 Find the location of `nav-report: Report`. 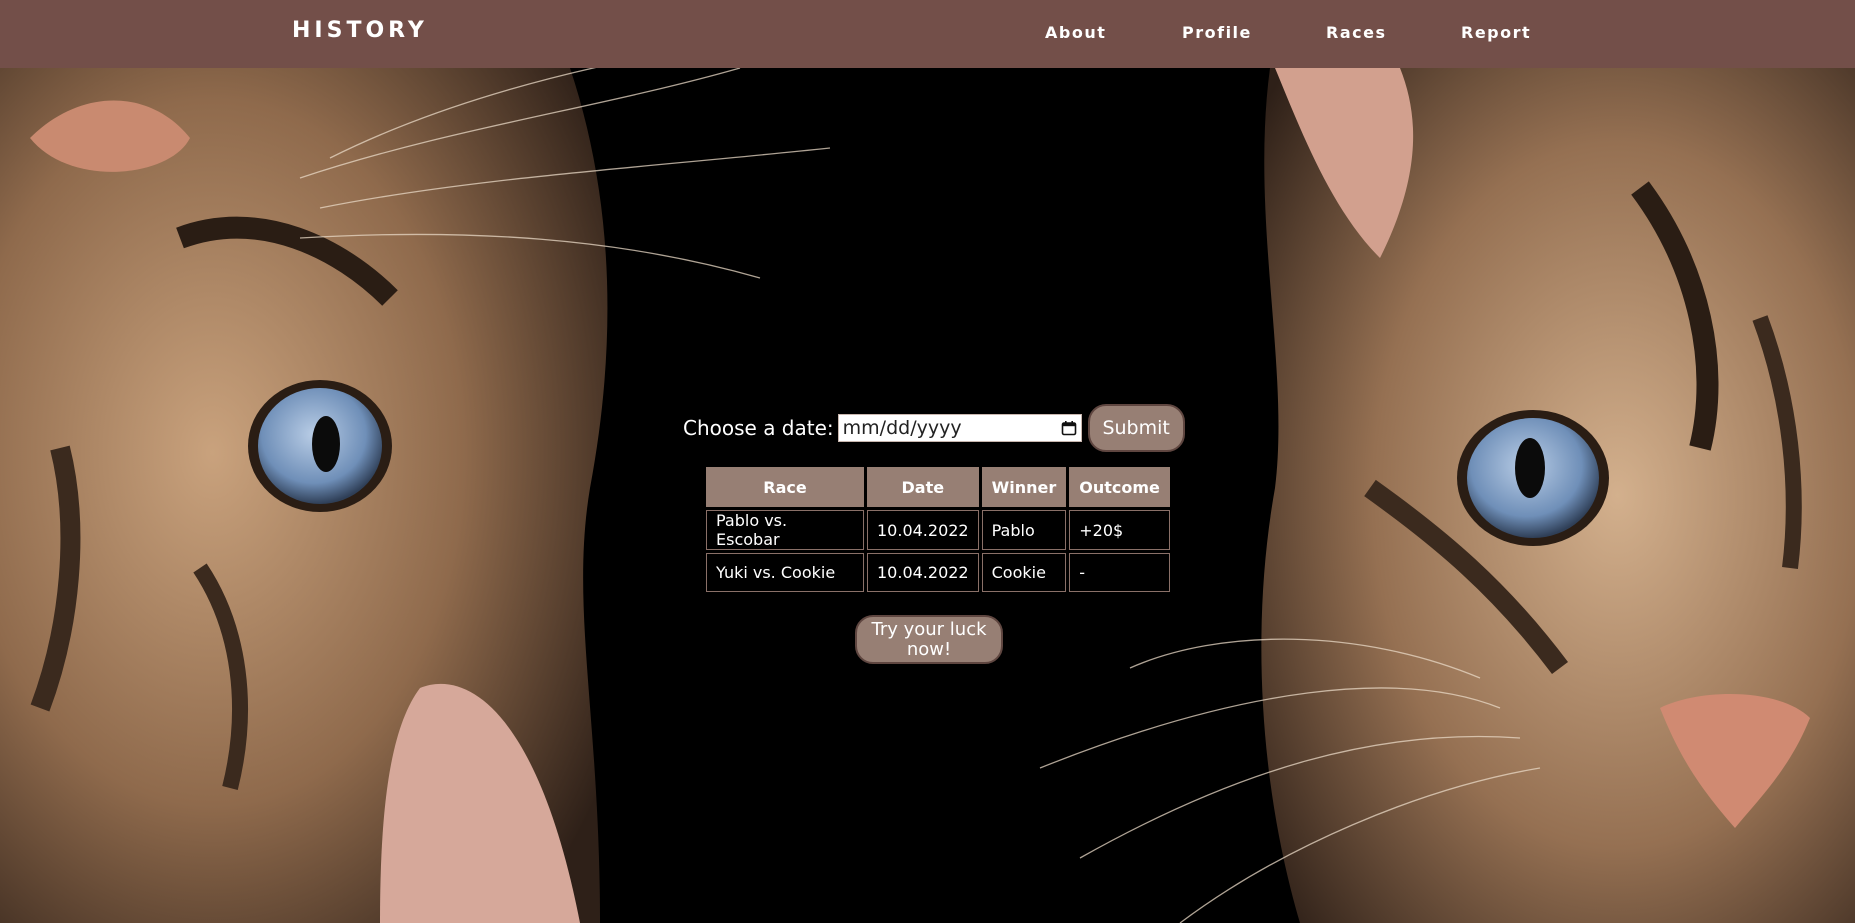

nav-report: Report is located at coordinates (1496, 32).